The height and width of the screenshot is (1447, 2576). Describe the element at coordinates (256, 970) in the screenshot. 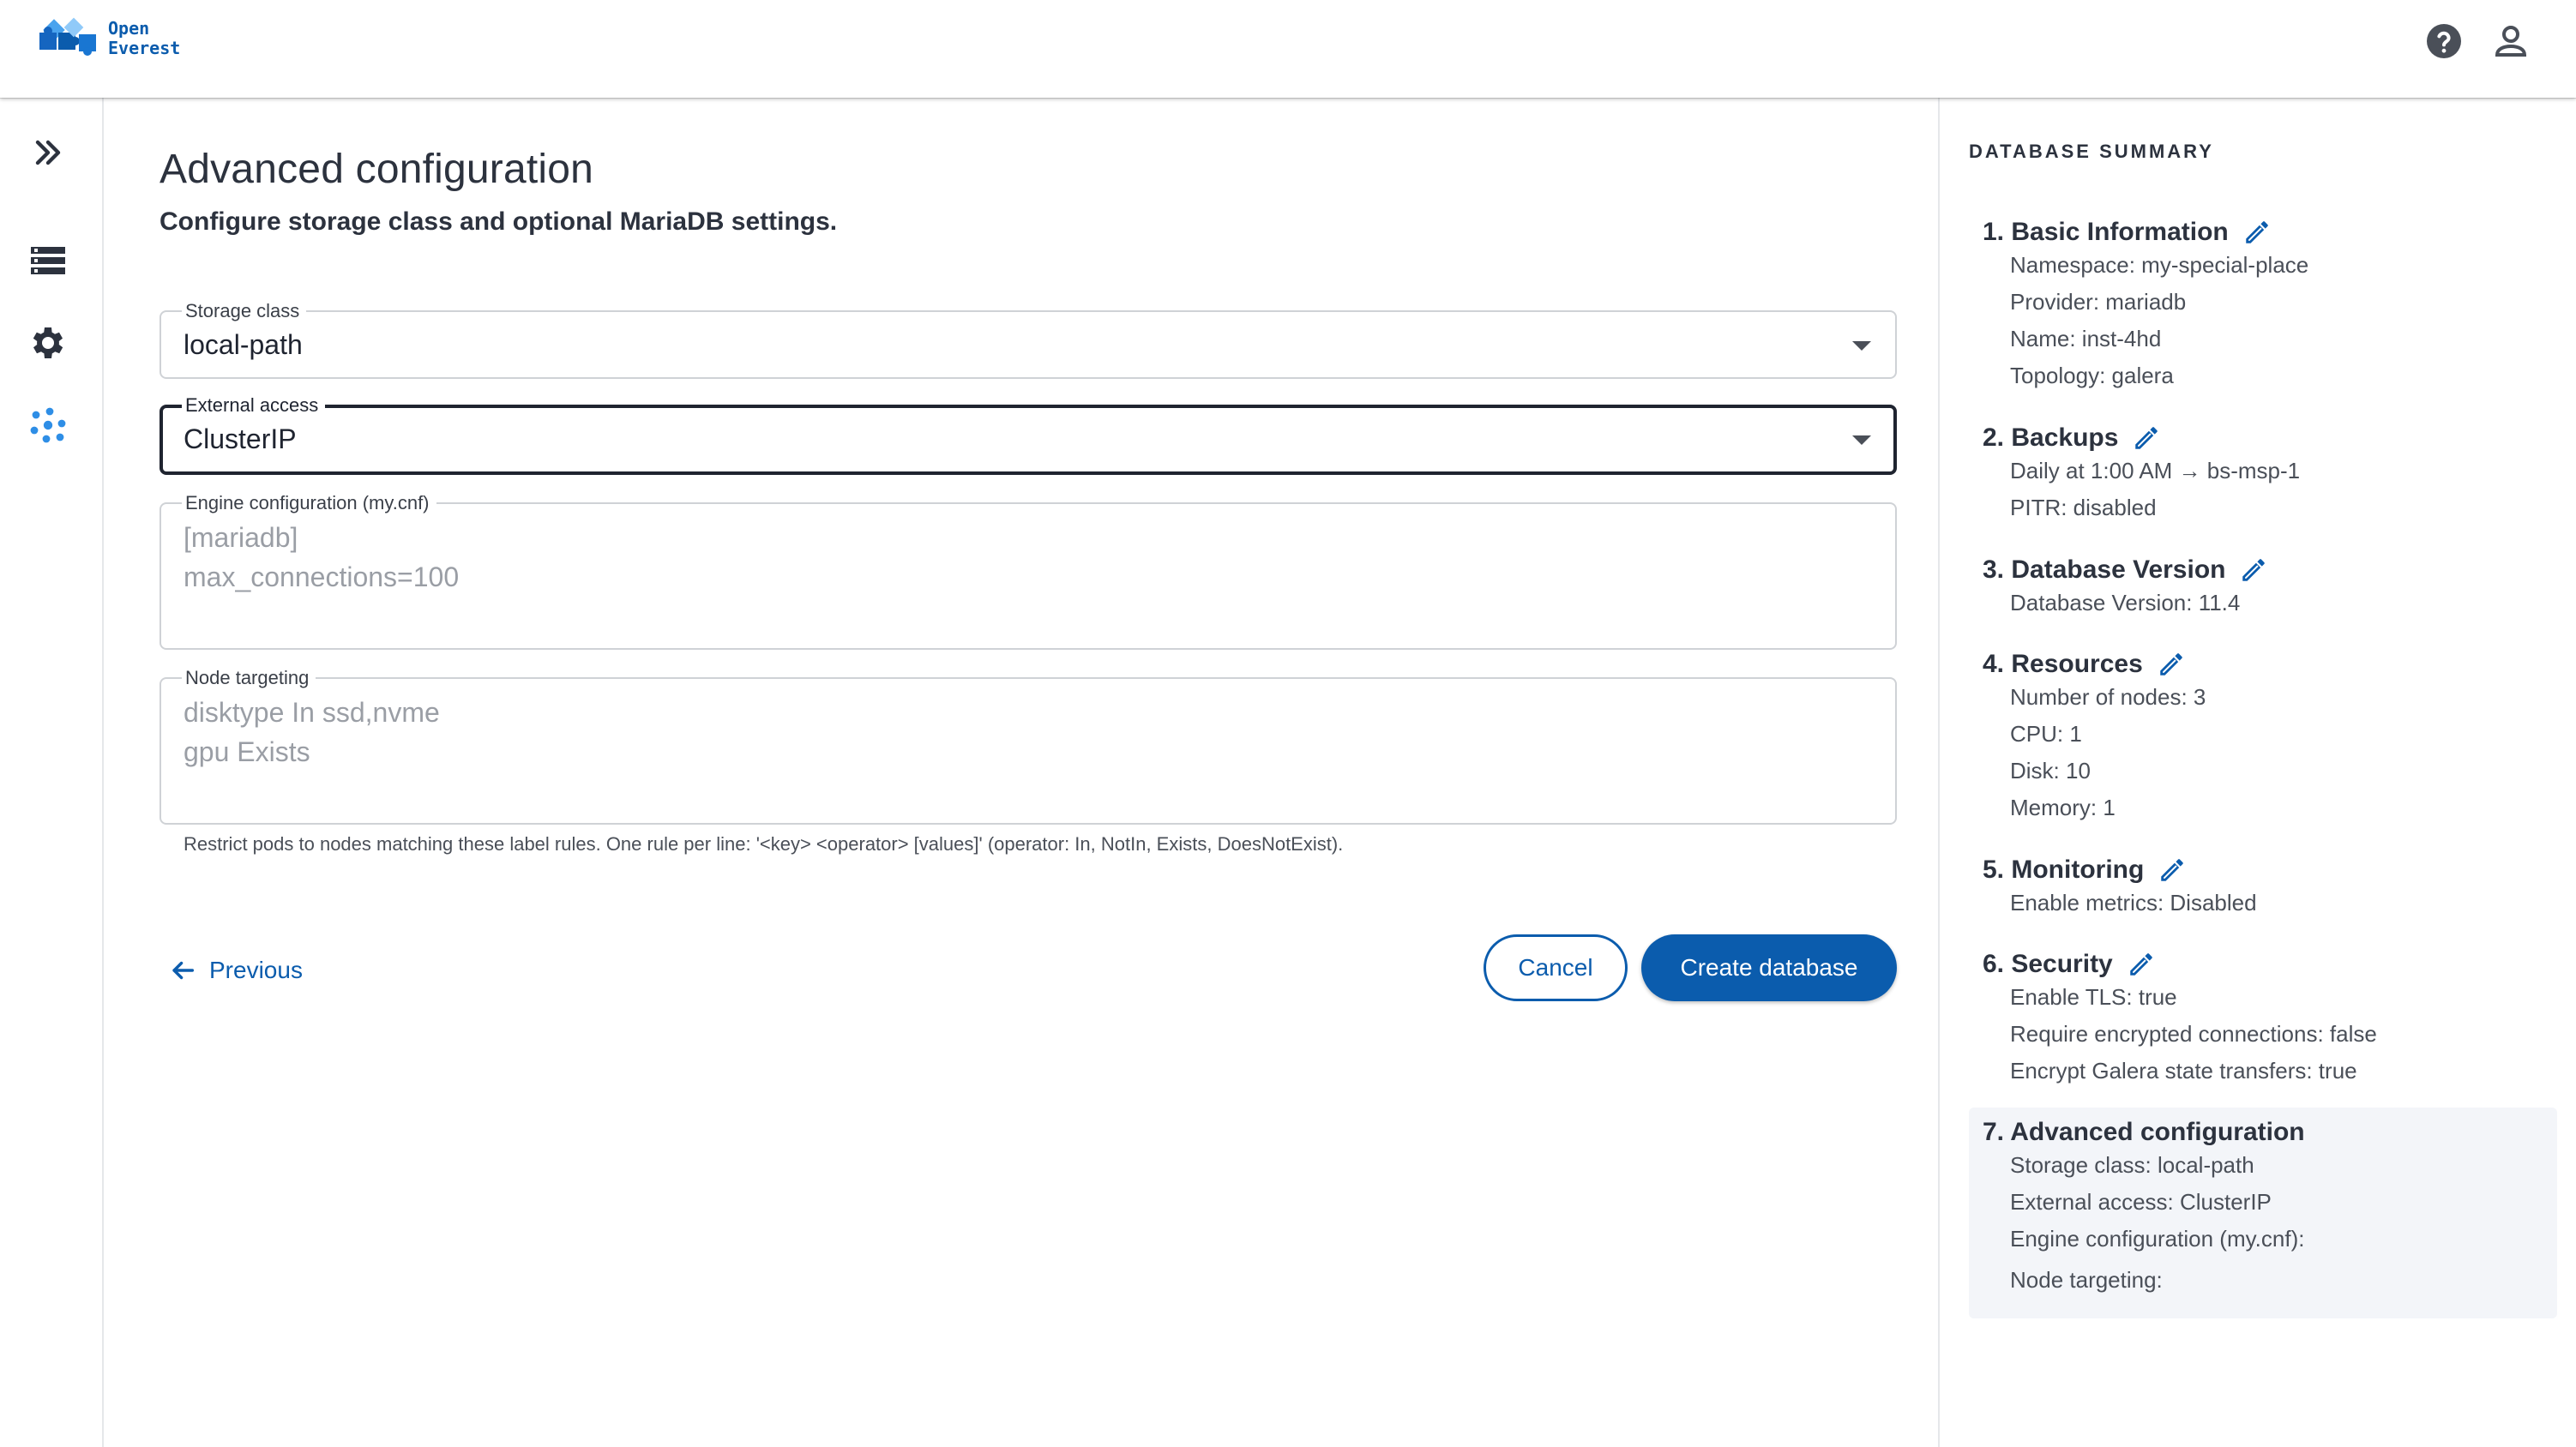

I see `previous-label: Previous` at that location.